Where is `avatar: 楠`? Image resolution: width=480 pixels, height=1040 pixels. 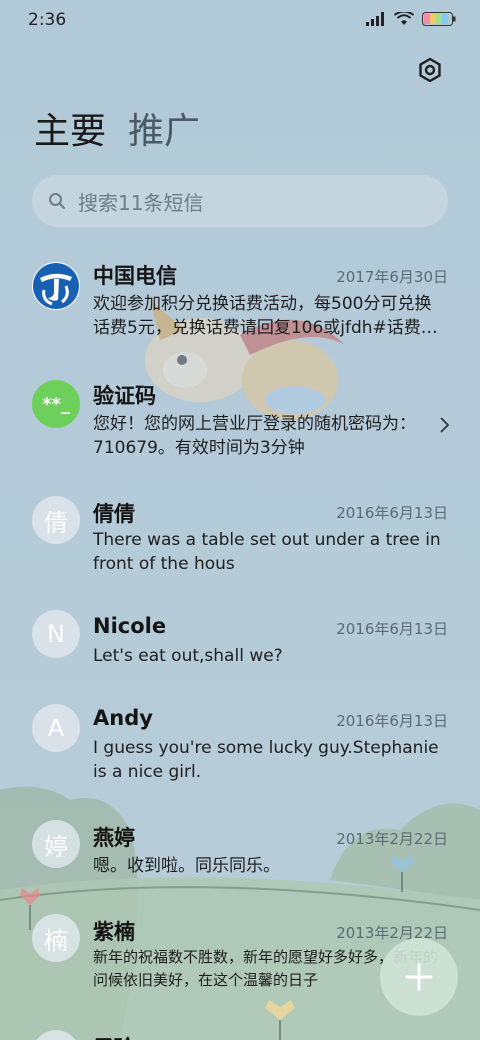
avatar: 楠 is located at coordinates (56, 938).